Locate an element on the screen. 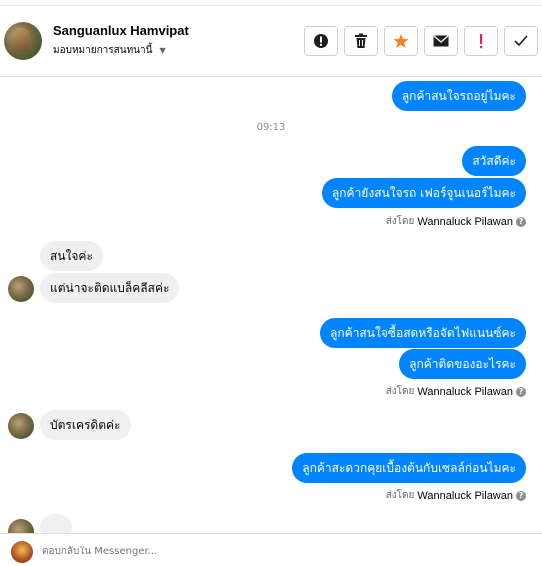  reply-input is located at coordinates (242, 551).